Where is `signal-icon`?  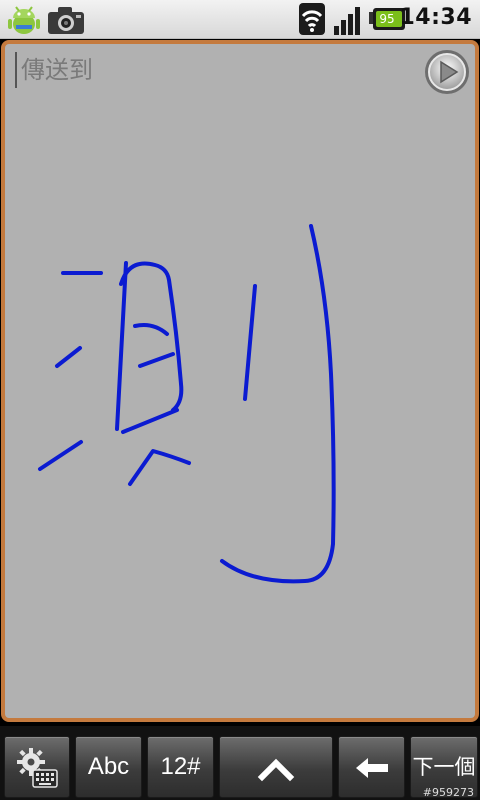 signal-icon is located at coordinates (347, 21).